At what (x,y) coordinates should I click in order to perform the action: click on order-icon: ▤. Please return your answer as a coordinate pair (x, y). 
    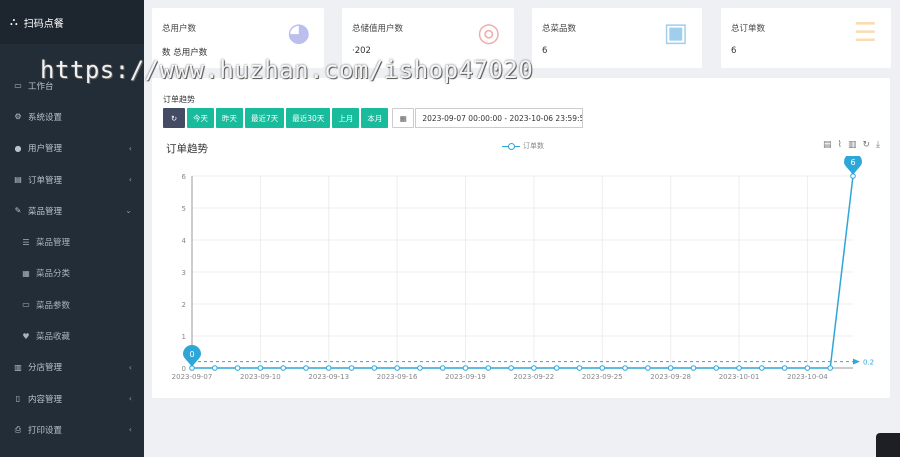
    Looking at the image, I should click on (18, 180).